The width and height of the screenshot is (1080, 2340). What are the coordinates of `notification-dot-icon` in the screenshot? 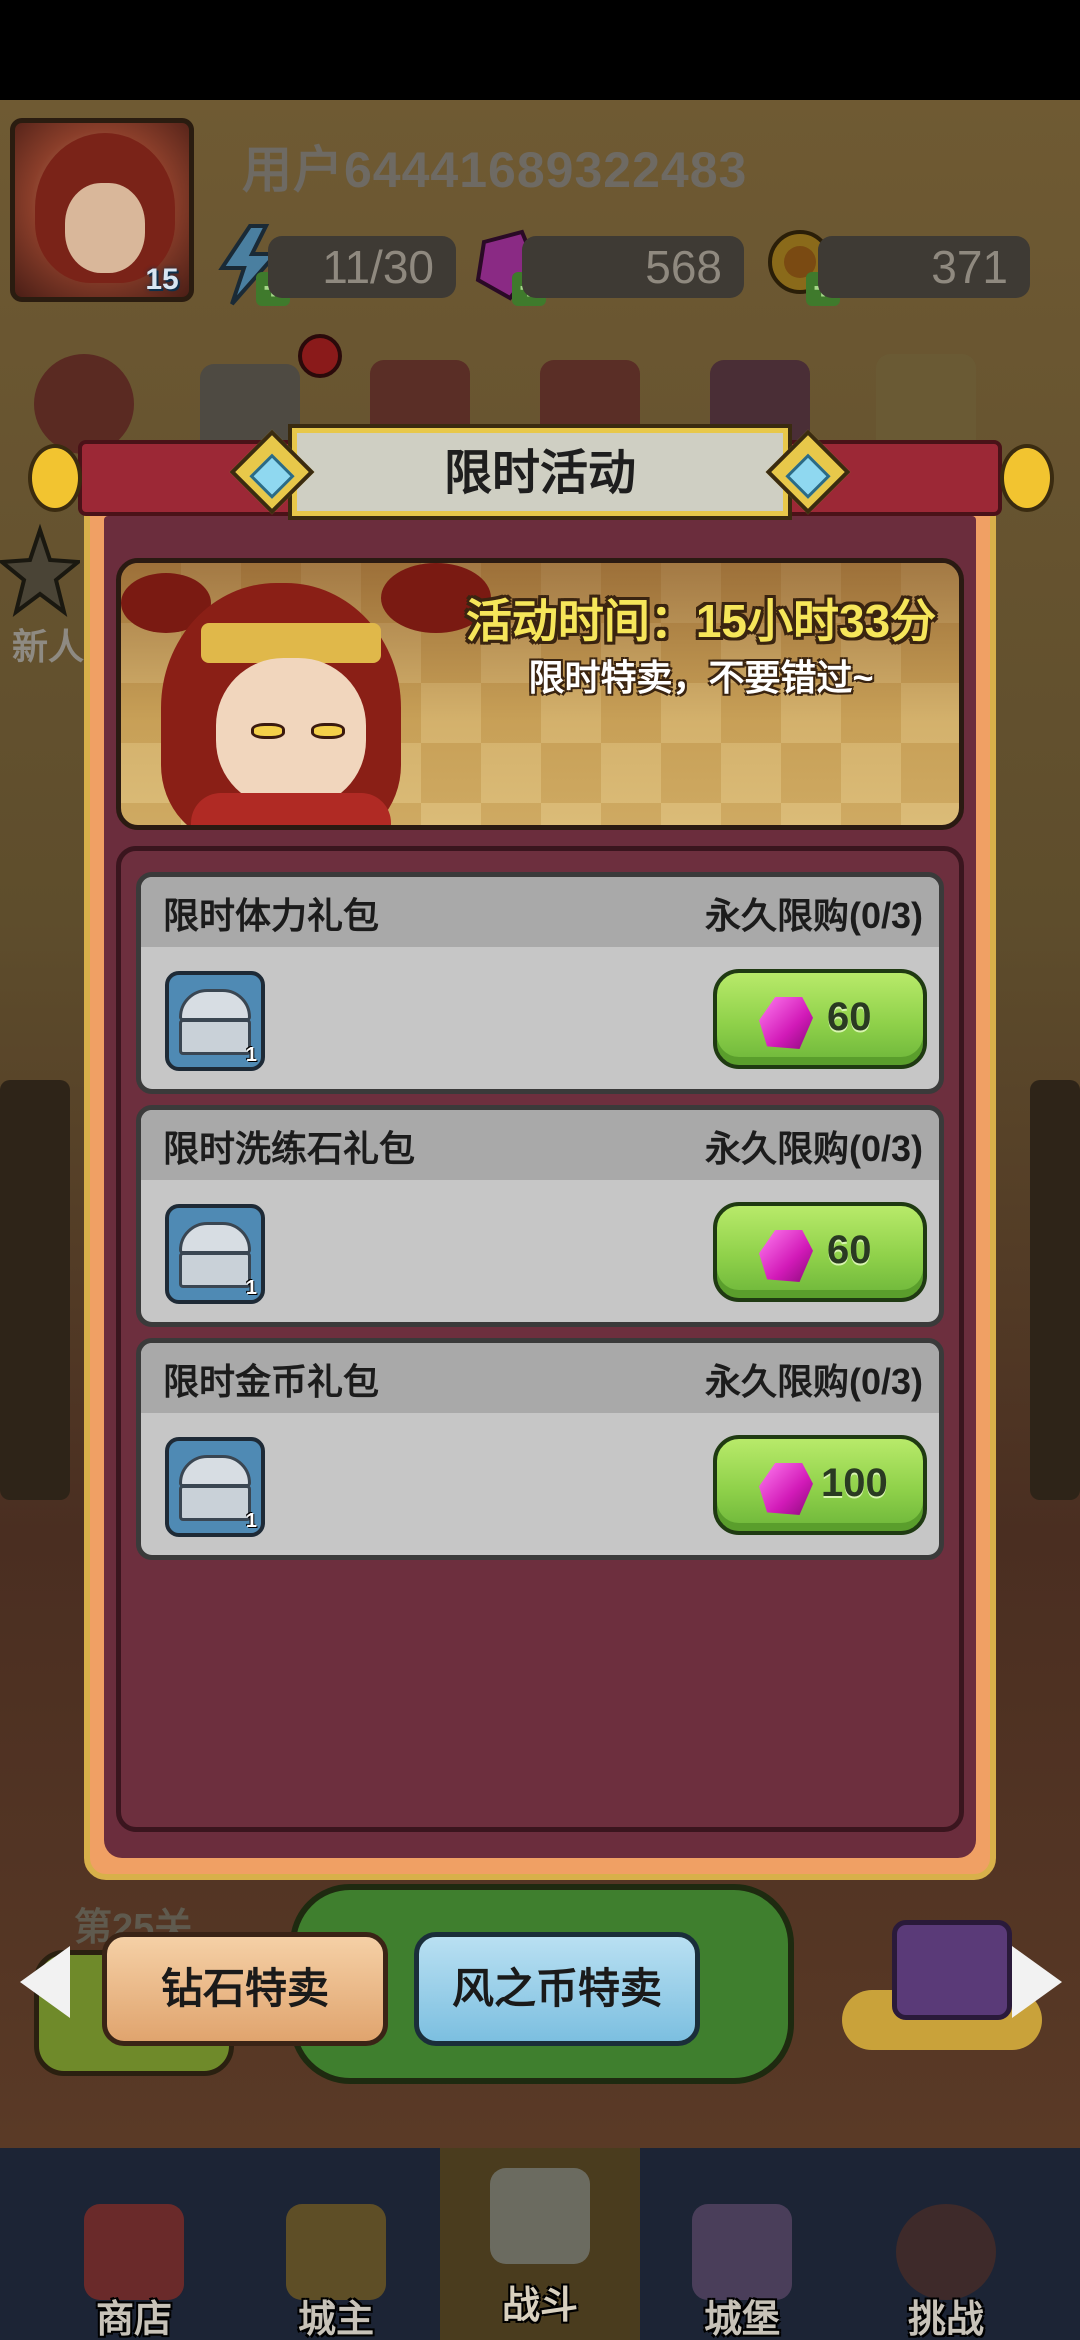 It's located at (320, 356).